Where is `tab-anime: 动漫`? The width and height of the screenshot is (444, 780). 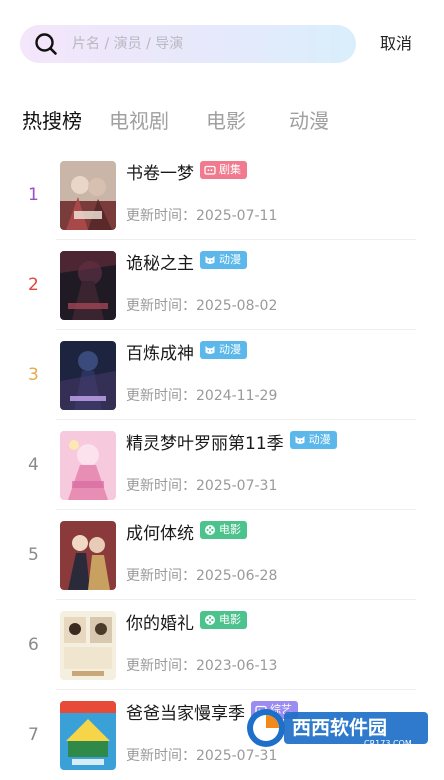 tab-anime: 动漫 is located at coordinates (309, 121).